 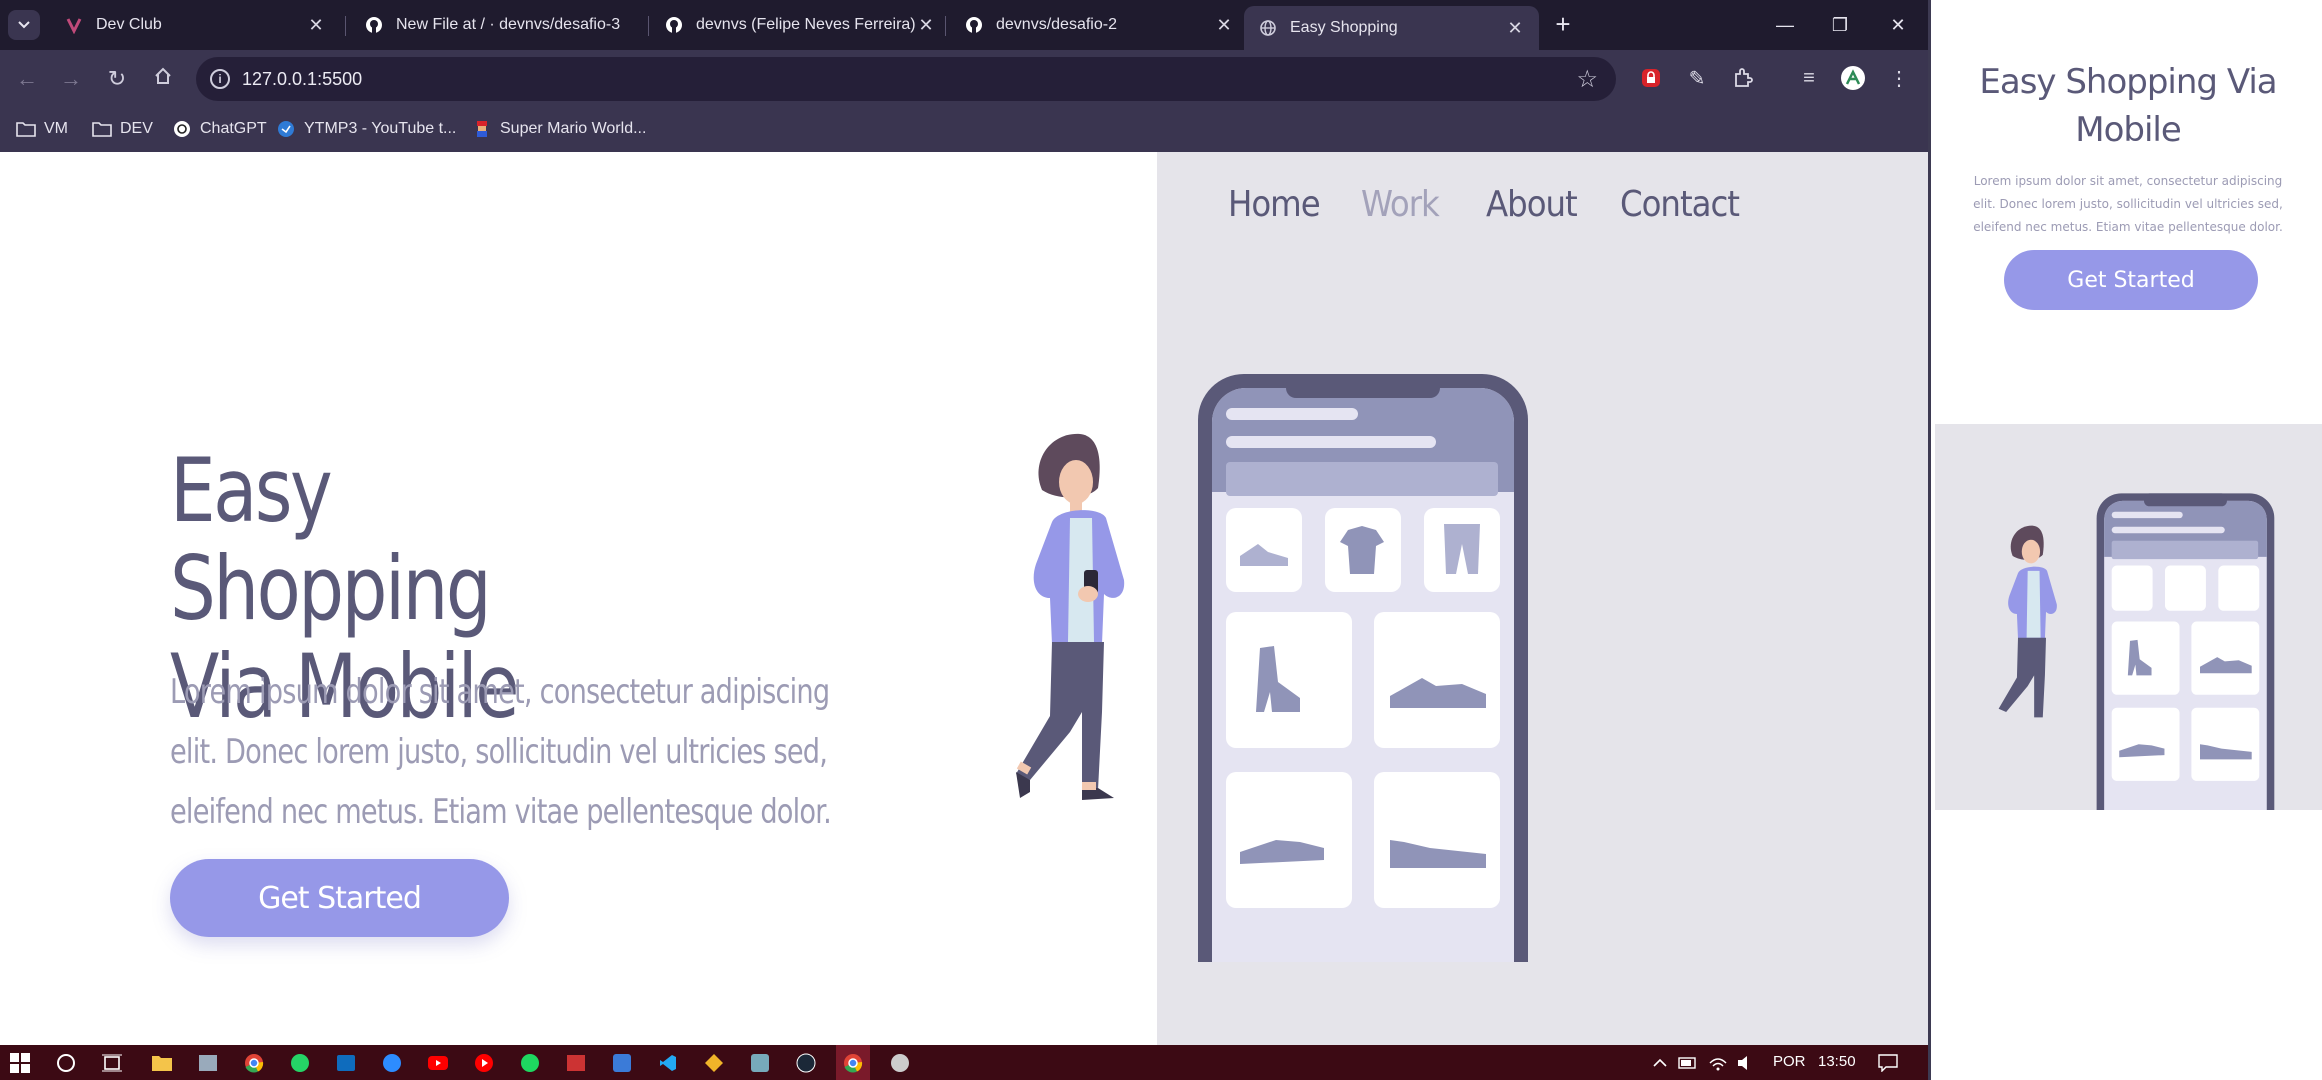 I want to click on bookmark-vm: VM, so click(x=42, y=129).